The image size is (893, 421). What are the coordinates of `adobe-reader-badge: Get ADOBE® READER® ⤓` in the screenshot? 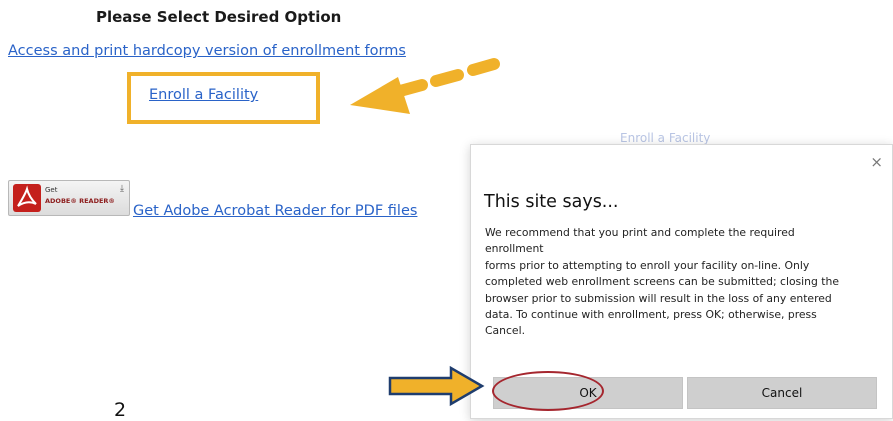 It's located at (69, 198).